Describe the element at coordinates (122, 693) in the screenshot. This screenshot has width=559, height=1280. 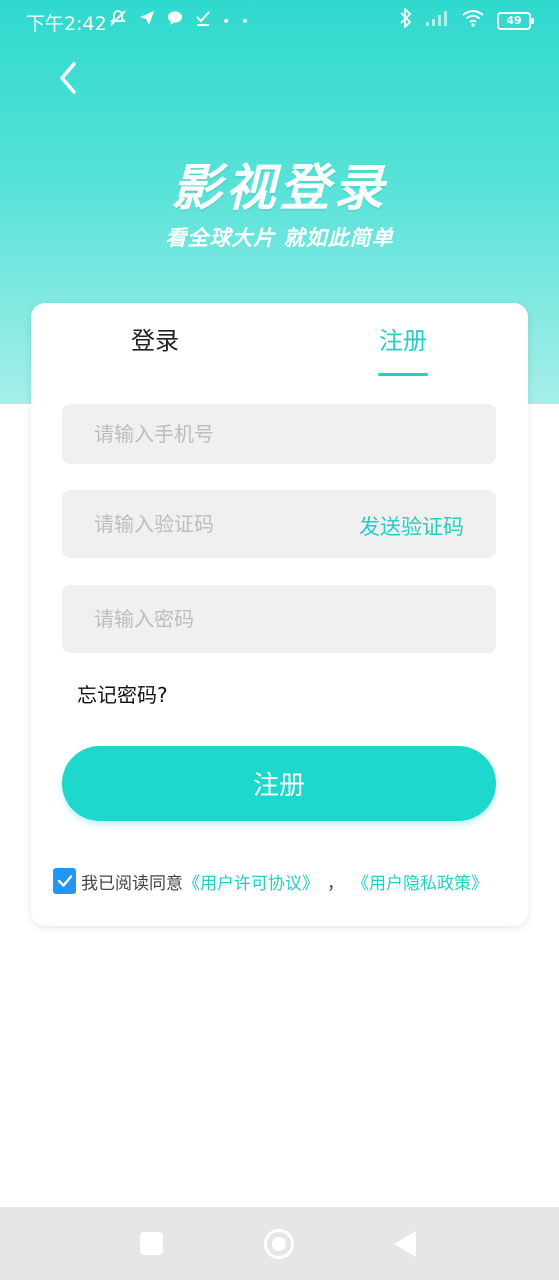
I see `forgot-password-link: 忘记密码?` at that location.